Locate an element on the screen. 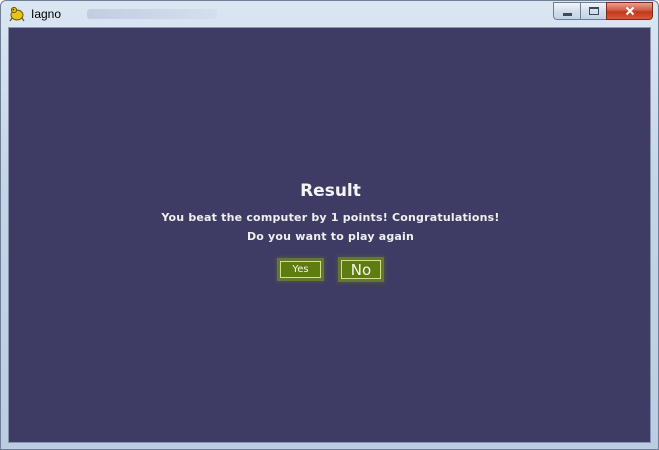 The image size is (659, 450). window-title: Iagno is located at coordinates (46, 14).